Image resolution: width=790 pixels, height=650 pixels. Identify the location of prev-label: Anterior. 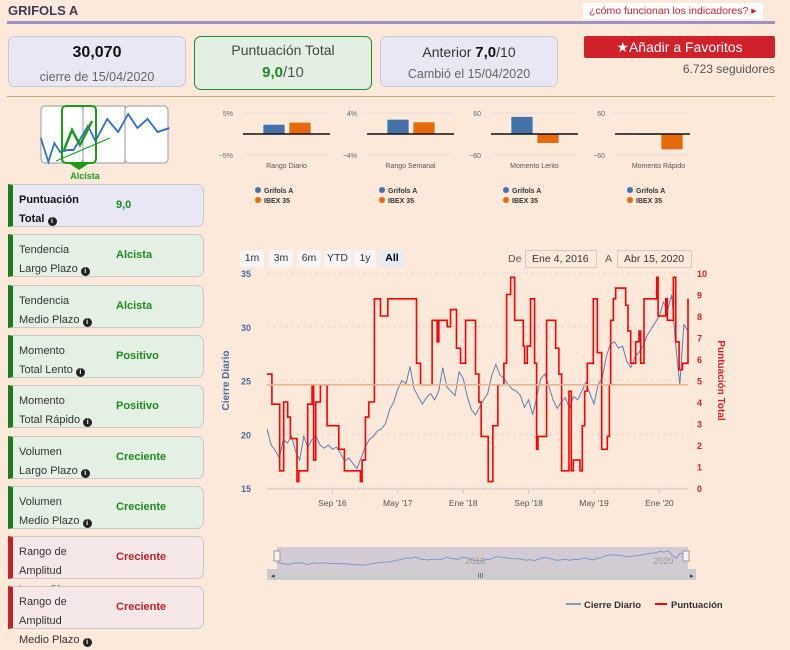
(449, 52).